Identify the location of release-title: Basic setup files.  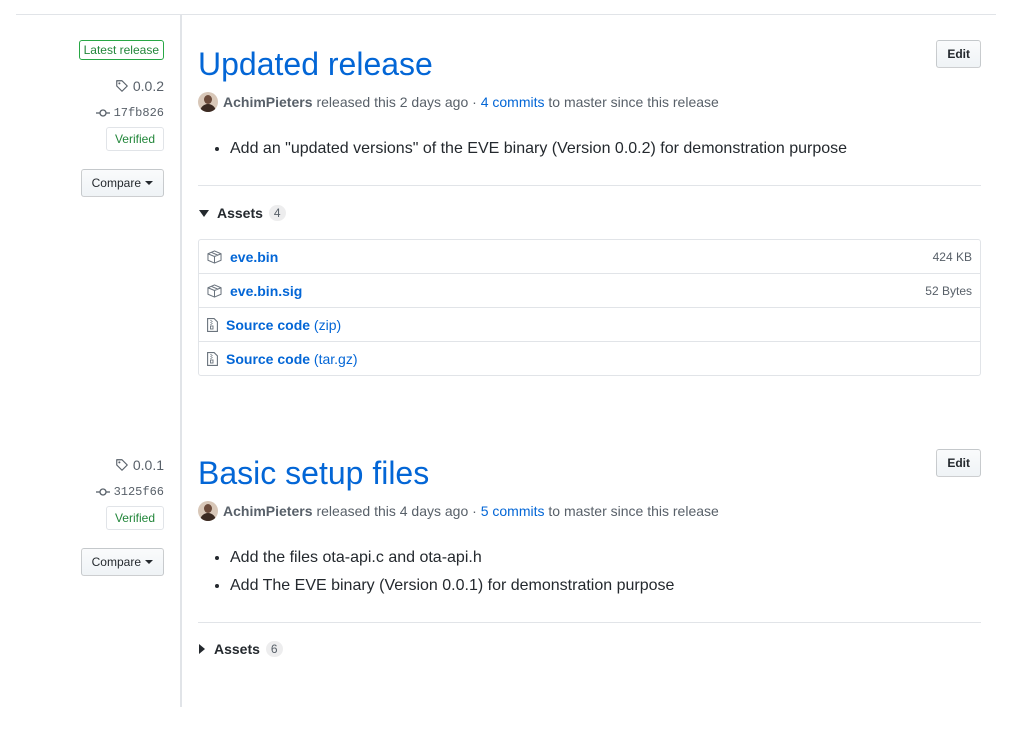
(313, 473).